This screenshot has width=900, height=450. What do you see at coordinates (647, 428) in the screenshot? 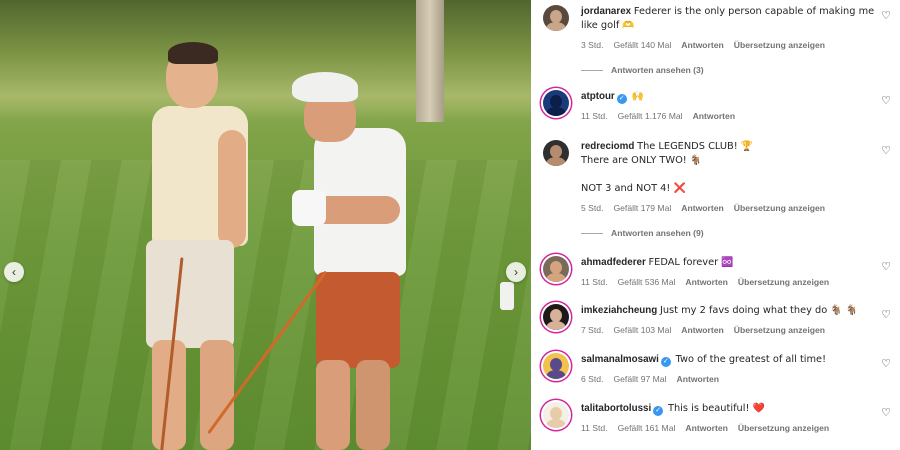
I see `comment-likes: Gefällt 161 Mal` at bounding box center [647, 428].